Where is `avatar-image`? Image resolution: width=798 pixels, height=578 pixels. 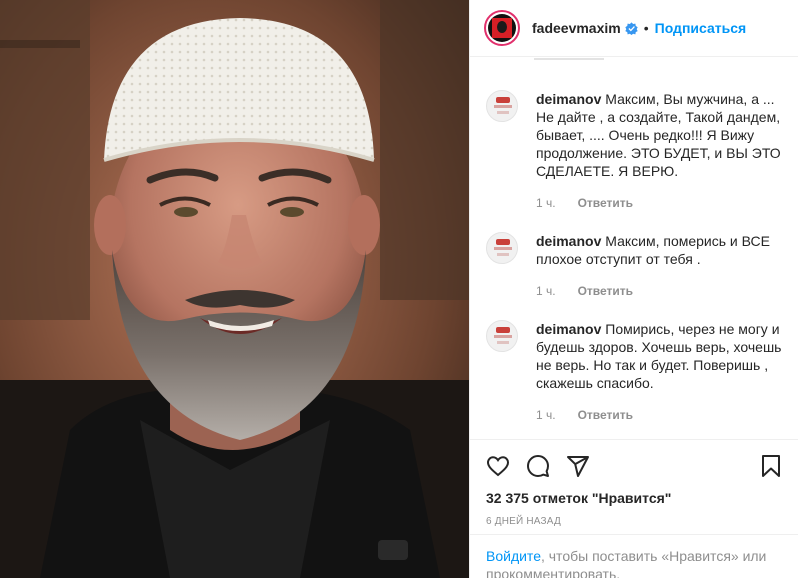
avatar-image is located at coordinates (502, 28).